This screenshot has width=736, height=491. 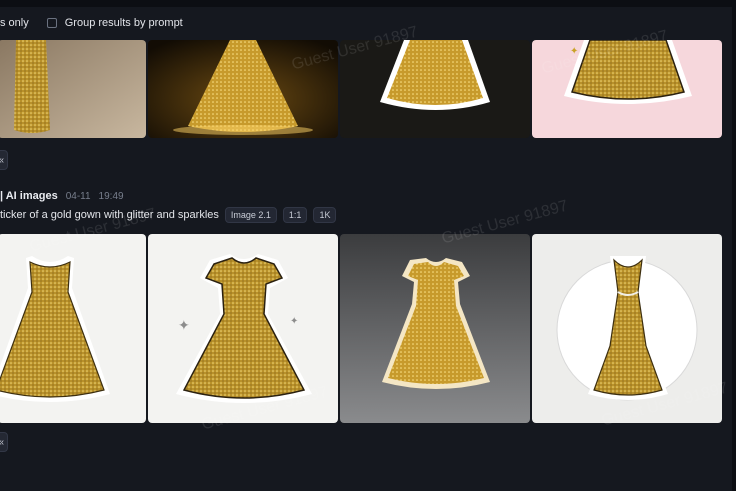 What do you see at coordinates (124, 23) in the screenshot?
I see `group-results-label: Group results by prompt` at bounding box center [124, 23].